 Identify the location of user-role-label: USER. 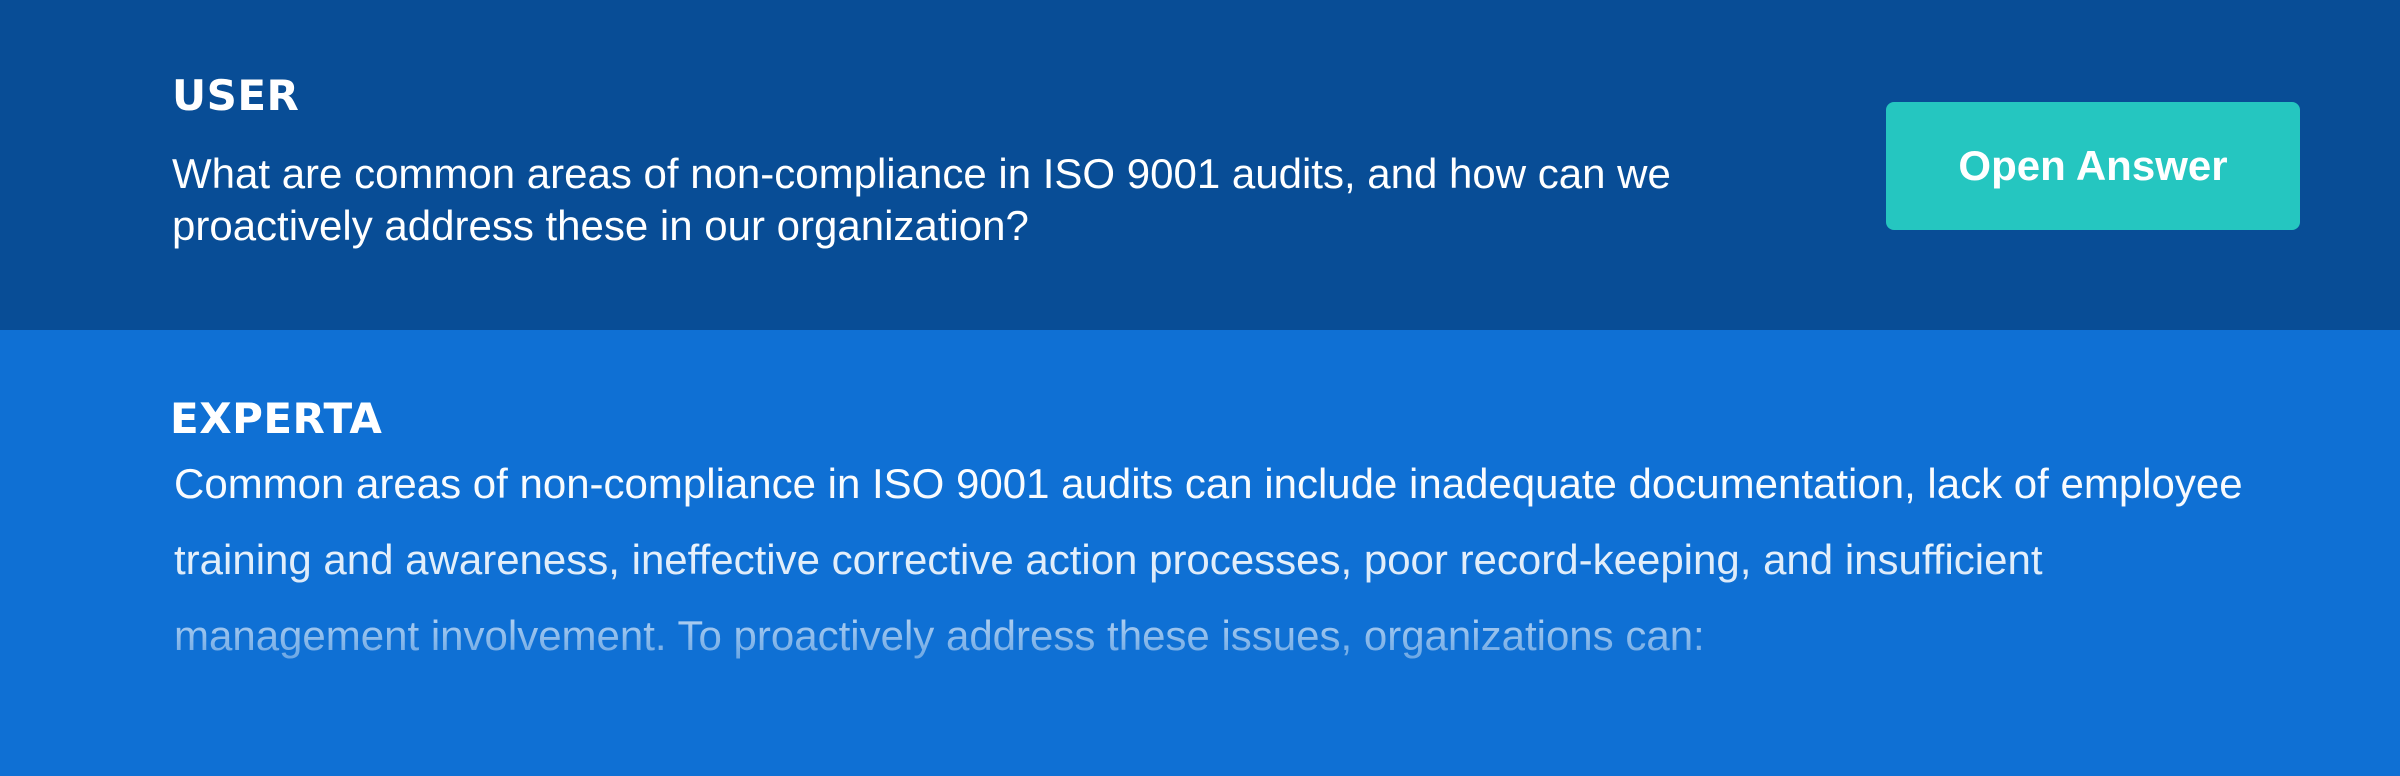
(236, 95).